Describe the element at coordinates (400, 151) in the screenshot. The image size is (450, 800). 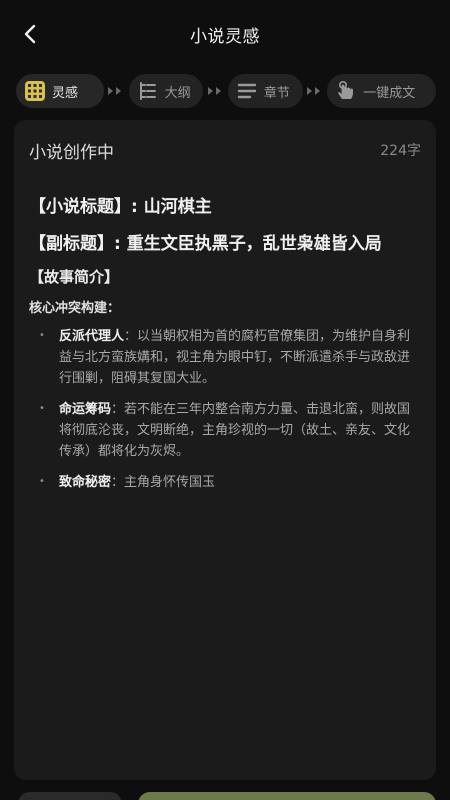
I see `character-count: 224字` at that location.